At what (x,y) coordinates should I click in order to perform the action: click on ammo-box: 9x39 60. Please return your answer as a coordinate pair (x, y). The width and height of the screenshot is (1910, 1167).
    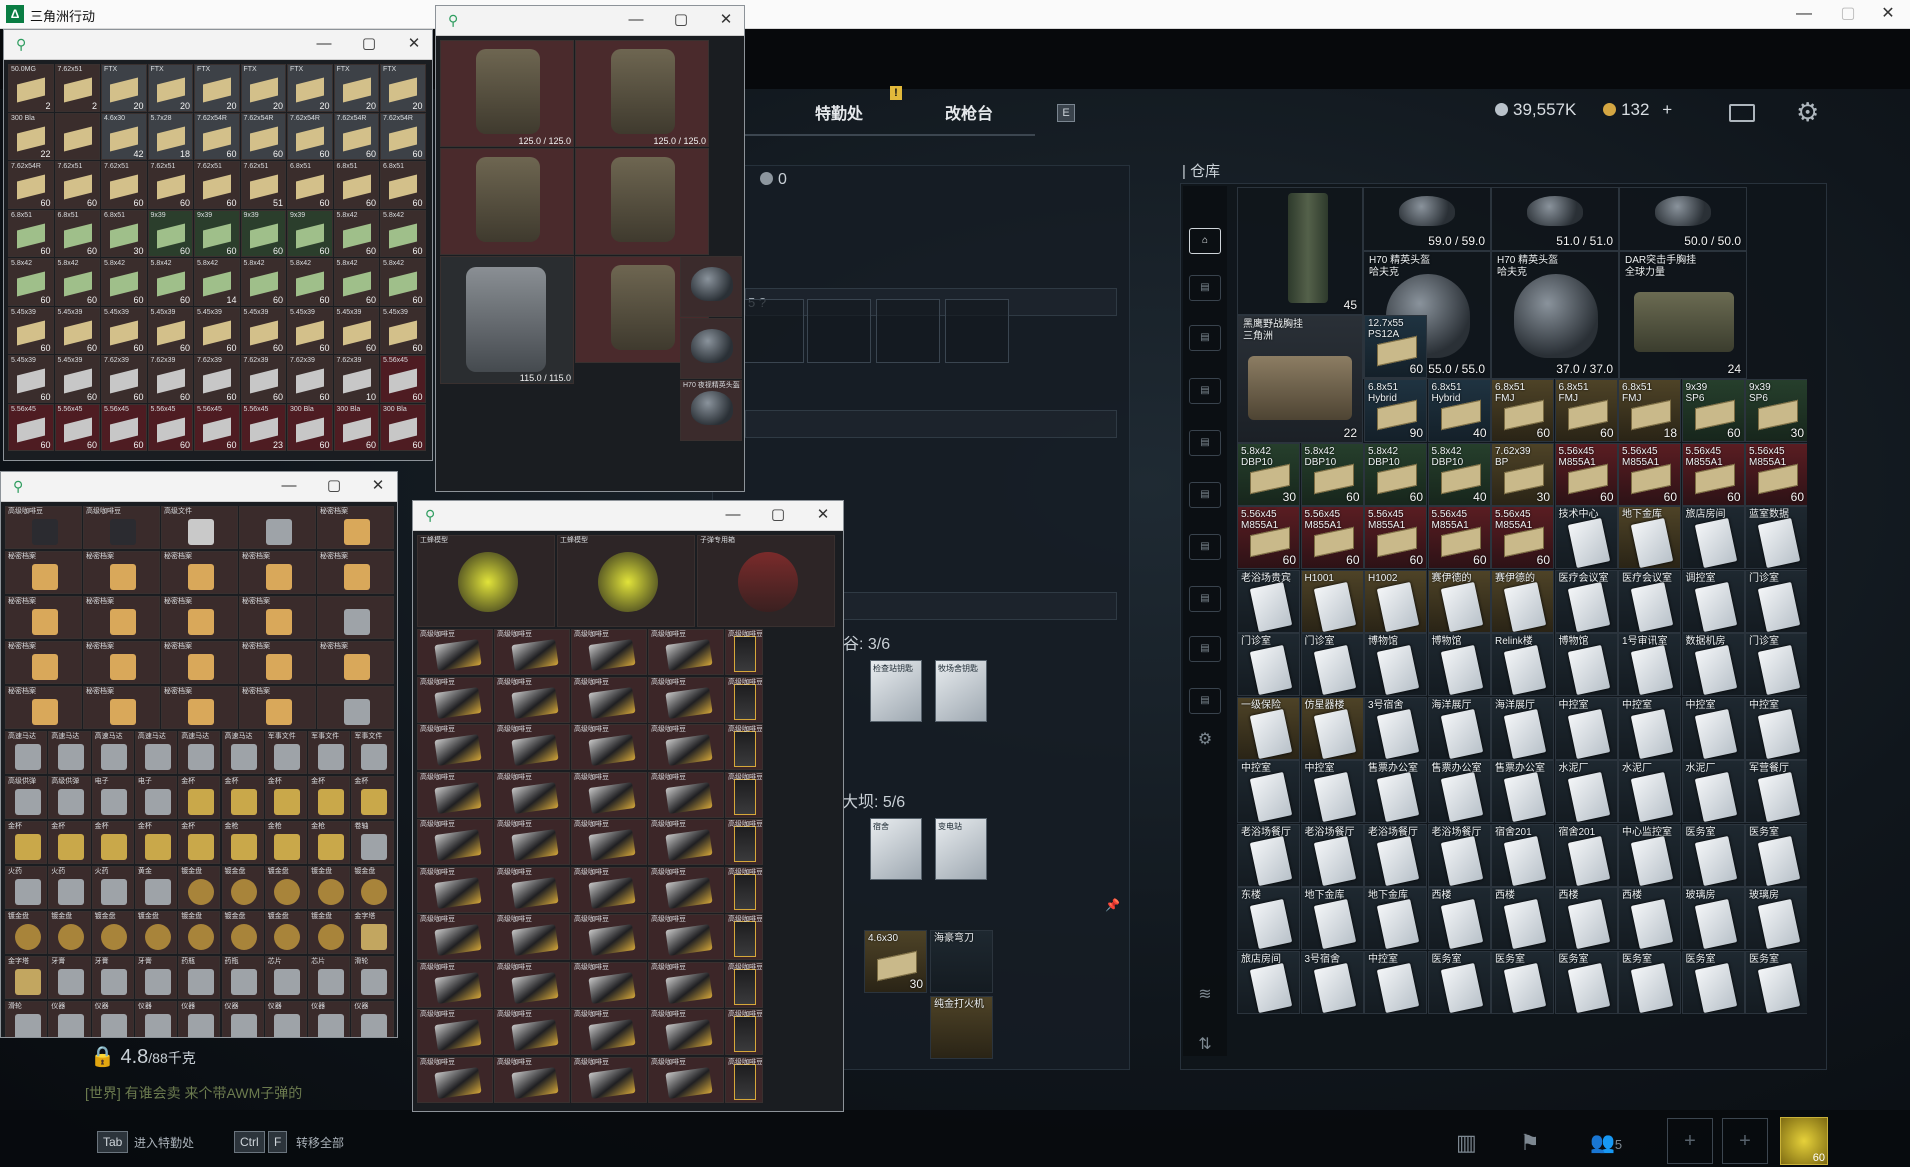
    Looking at the image, I should click on (263, 233).